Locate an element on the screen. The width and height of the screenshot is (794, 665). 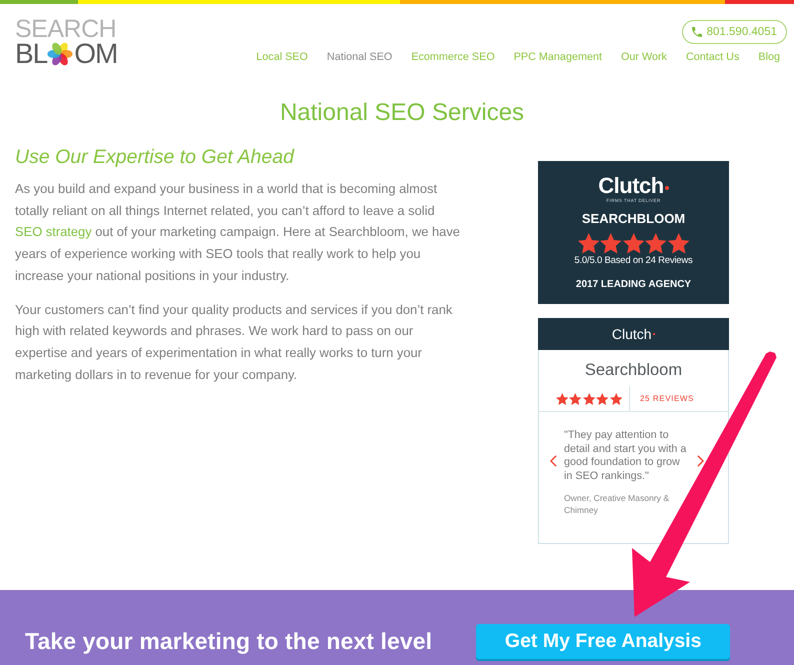
logo-text: SEARCH is located at coordinates (66, 29).